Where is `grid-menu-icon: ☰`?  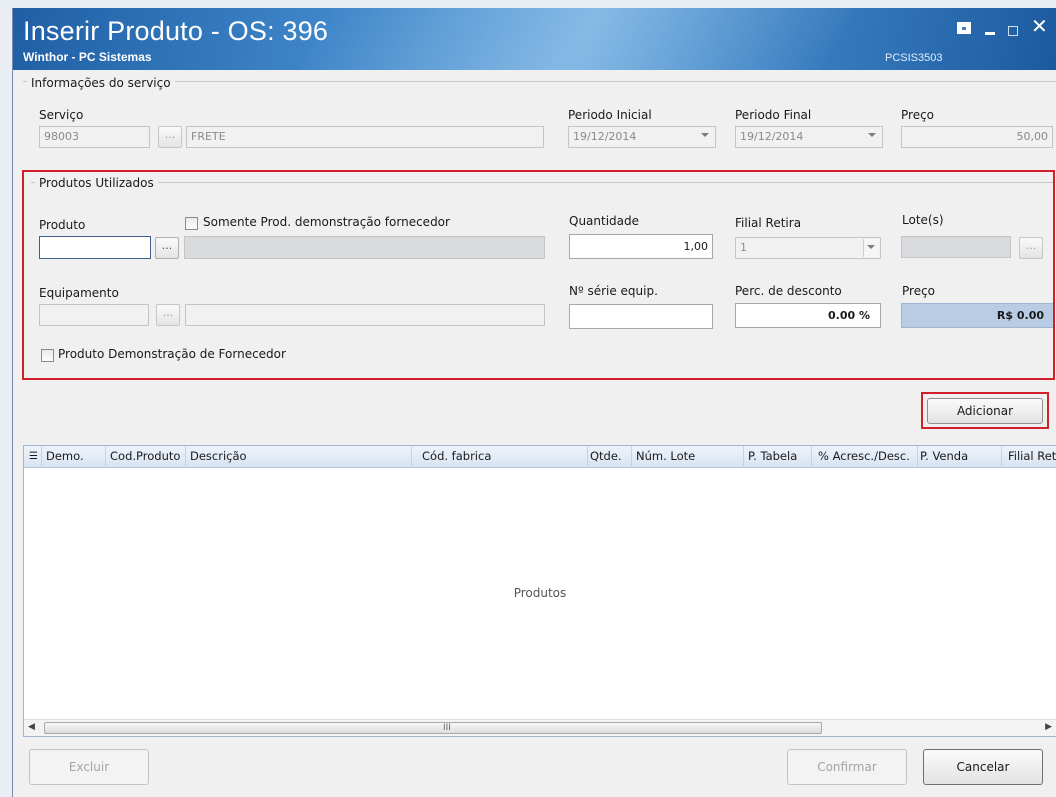 grid-menu-icon: ☰ is located at coordinates (33, 457).